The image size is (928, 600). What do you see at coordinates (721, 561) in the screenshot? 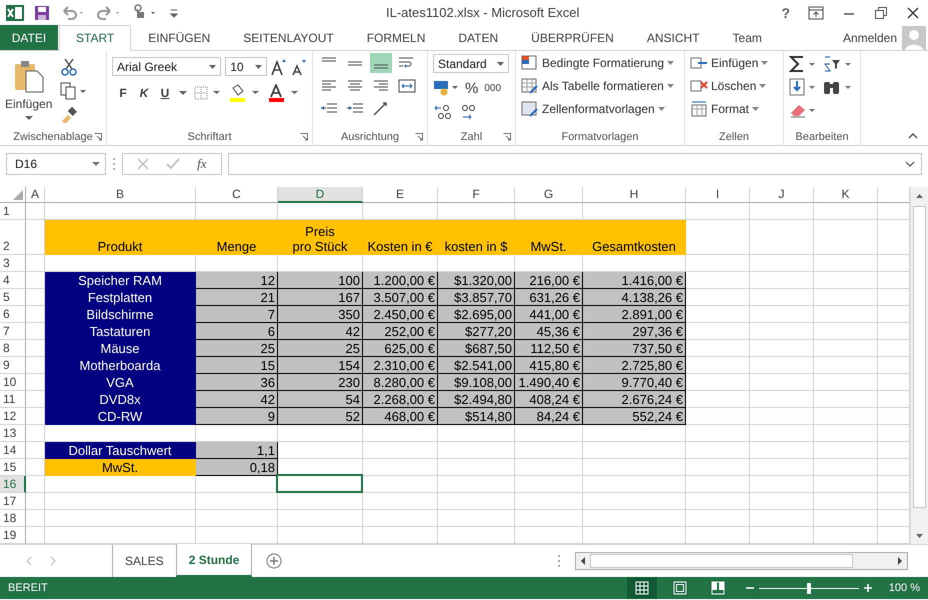
I see `horizontal-scrollbar-thumb` at bounding box center [721, 561].